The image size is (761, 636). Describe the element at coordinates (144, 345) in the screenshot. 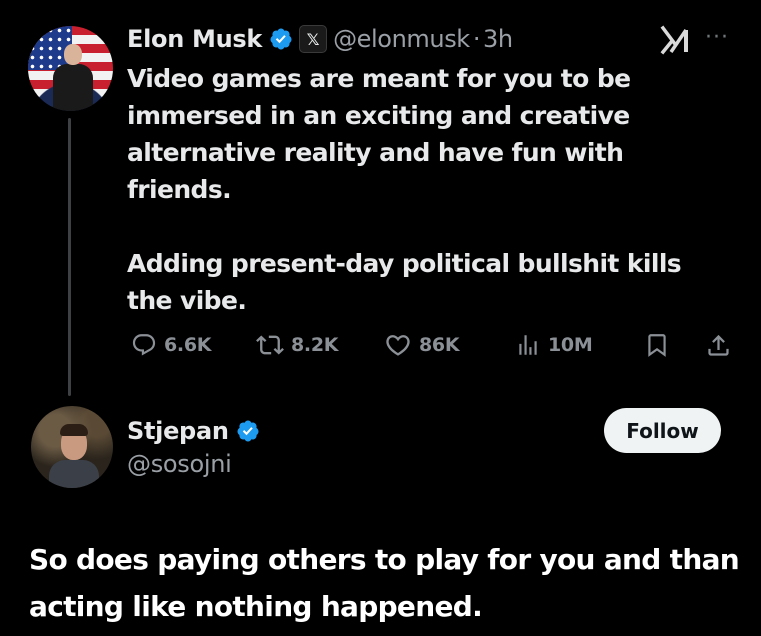

I see `reply-icon` at that location.